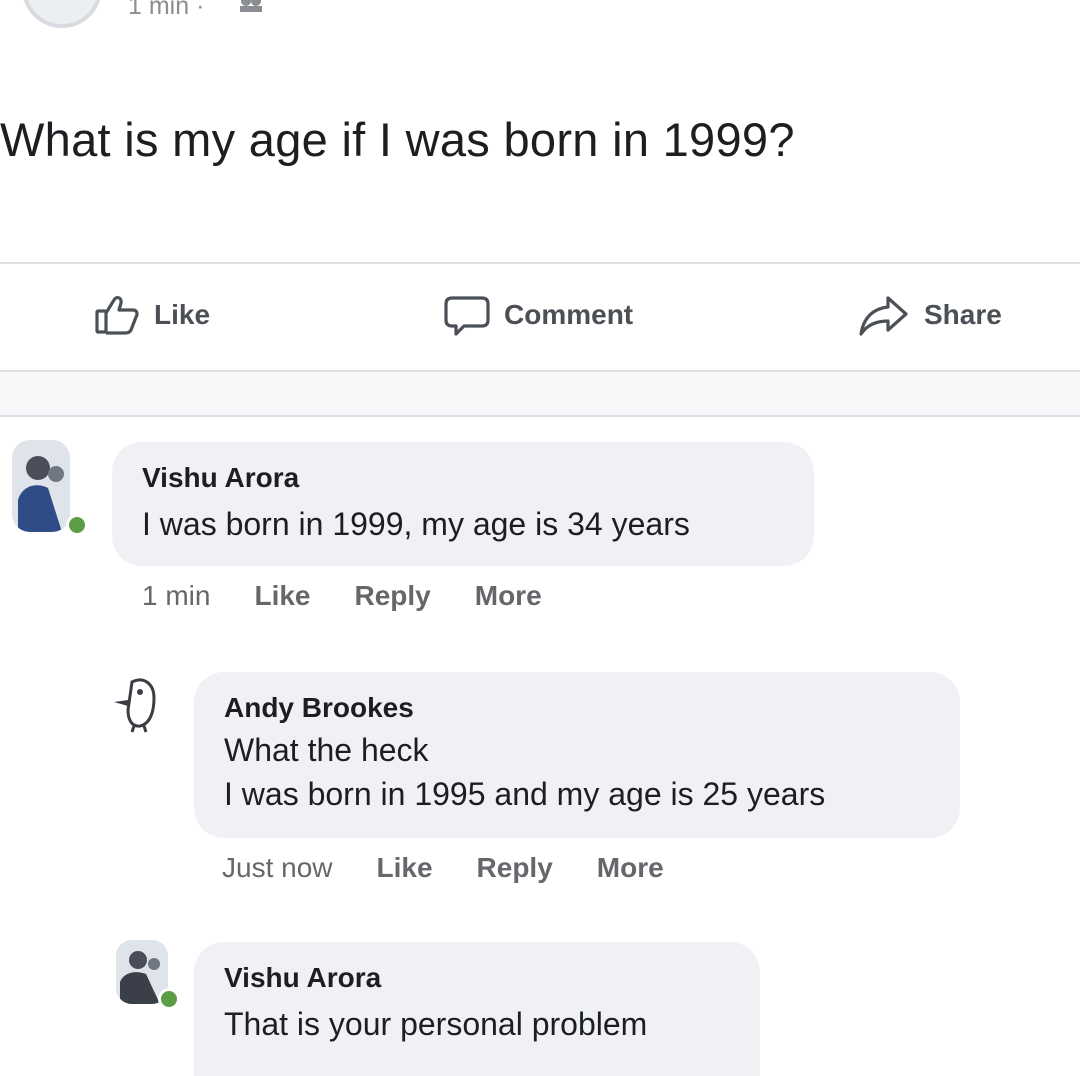 The width and height of the screenshot is (1080, 1076). What do you see at coordinates (416, 524) in the screenshot?
I see `comment-text: I was born in 1999, my age is 34 years` at bounding box center [416, 524].